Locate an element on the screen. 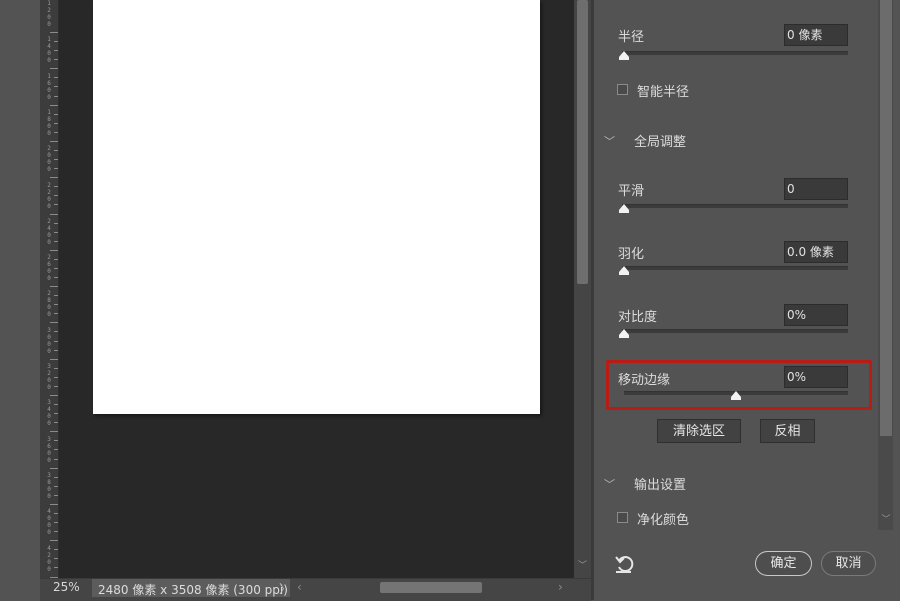  feather-slider-track is located at coordinates (735, 268).